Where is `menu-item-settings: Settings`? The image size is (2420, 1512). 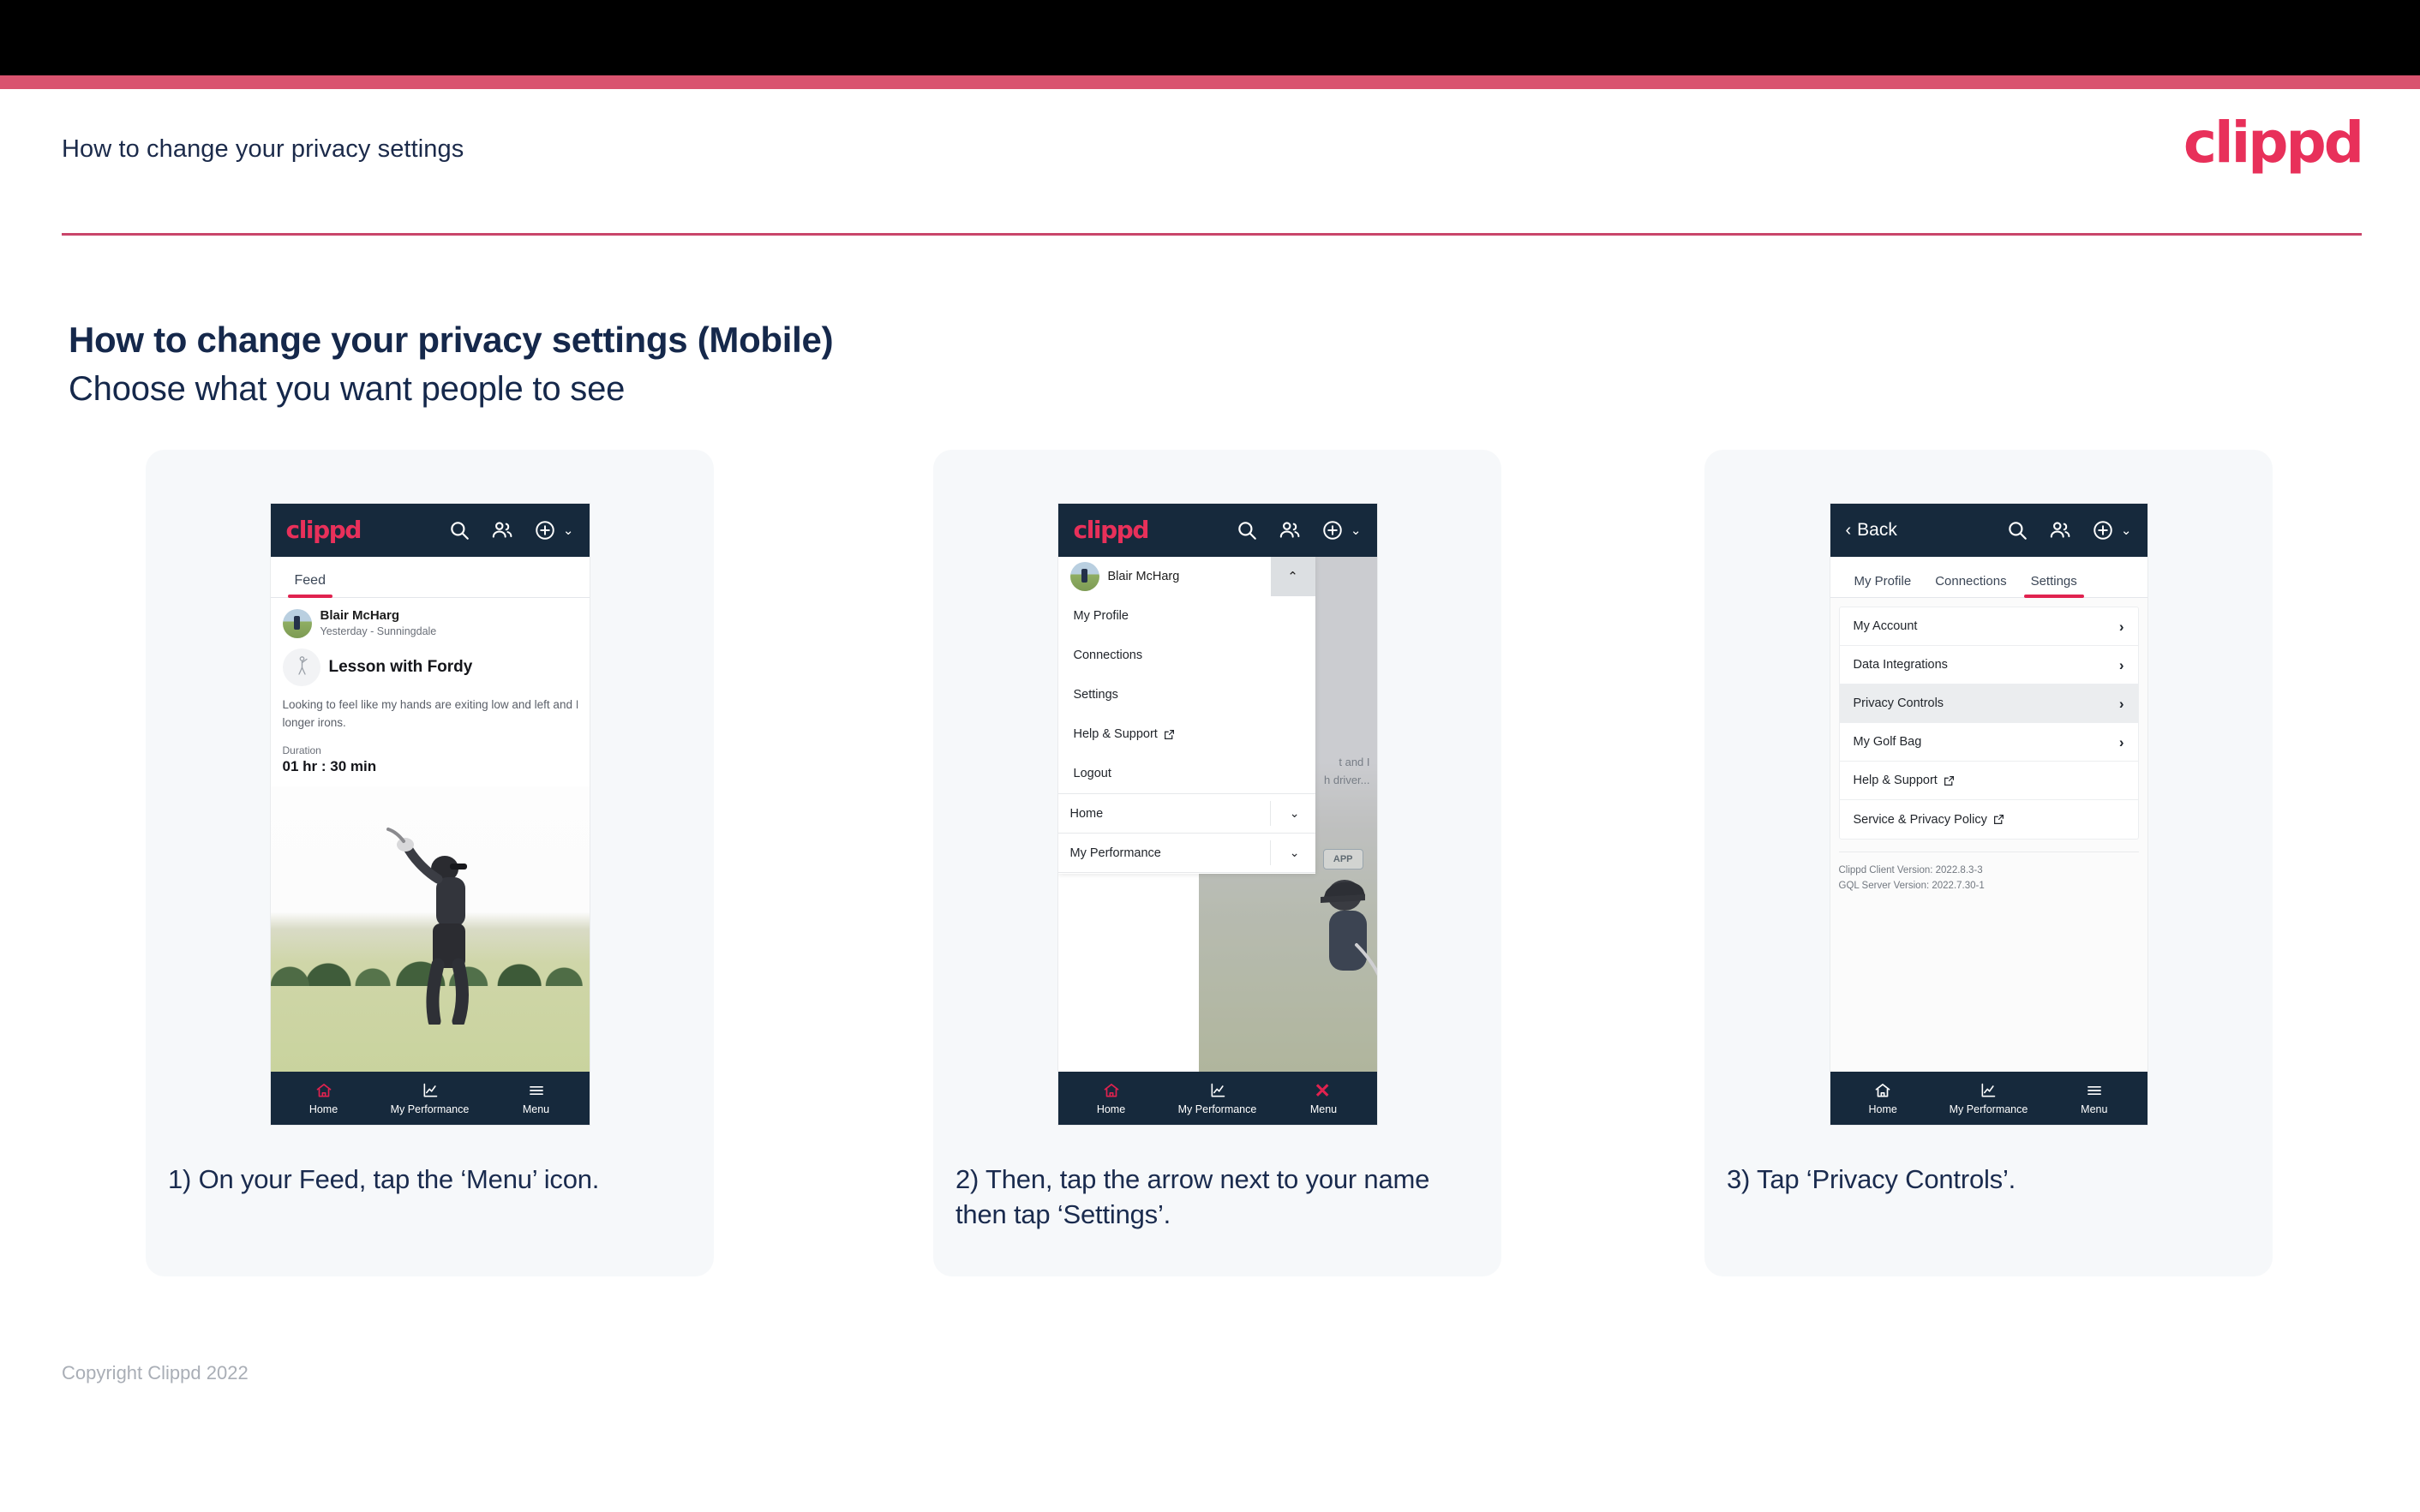
menu-item-settings: Settings is located at coordinates (1186, 695).